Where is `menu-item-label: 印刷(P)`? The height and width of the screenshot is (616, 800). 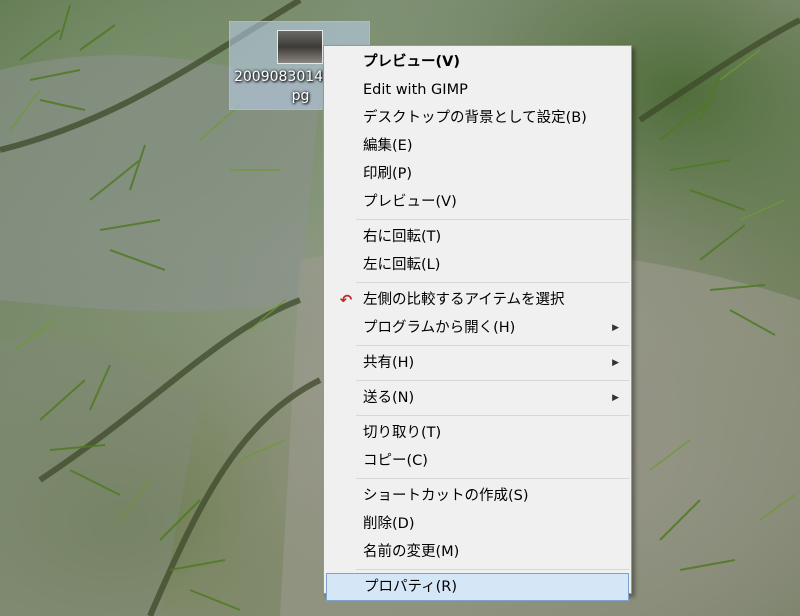 menu-item-label: 印刷(P) is located at coordinates (388, 174).